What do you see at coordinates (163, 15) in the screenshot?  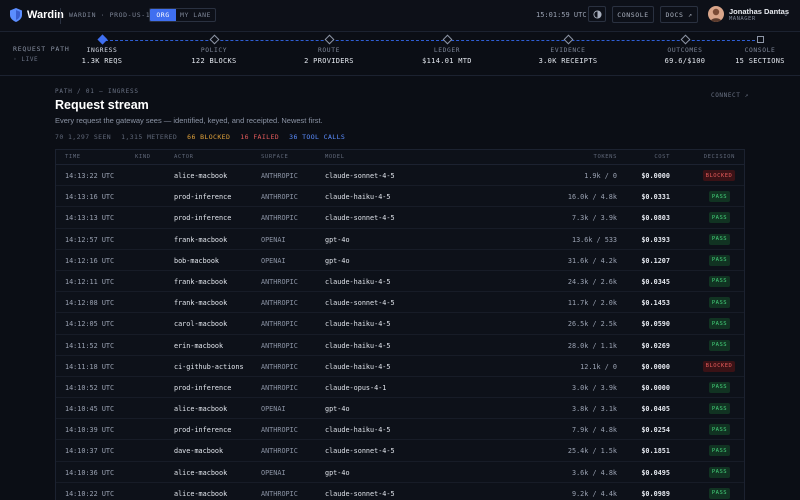 I see `scope-org-button: ORG` at bounding box center [163, 15].